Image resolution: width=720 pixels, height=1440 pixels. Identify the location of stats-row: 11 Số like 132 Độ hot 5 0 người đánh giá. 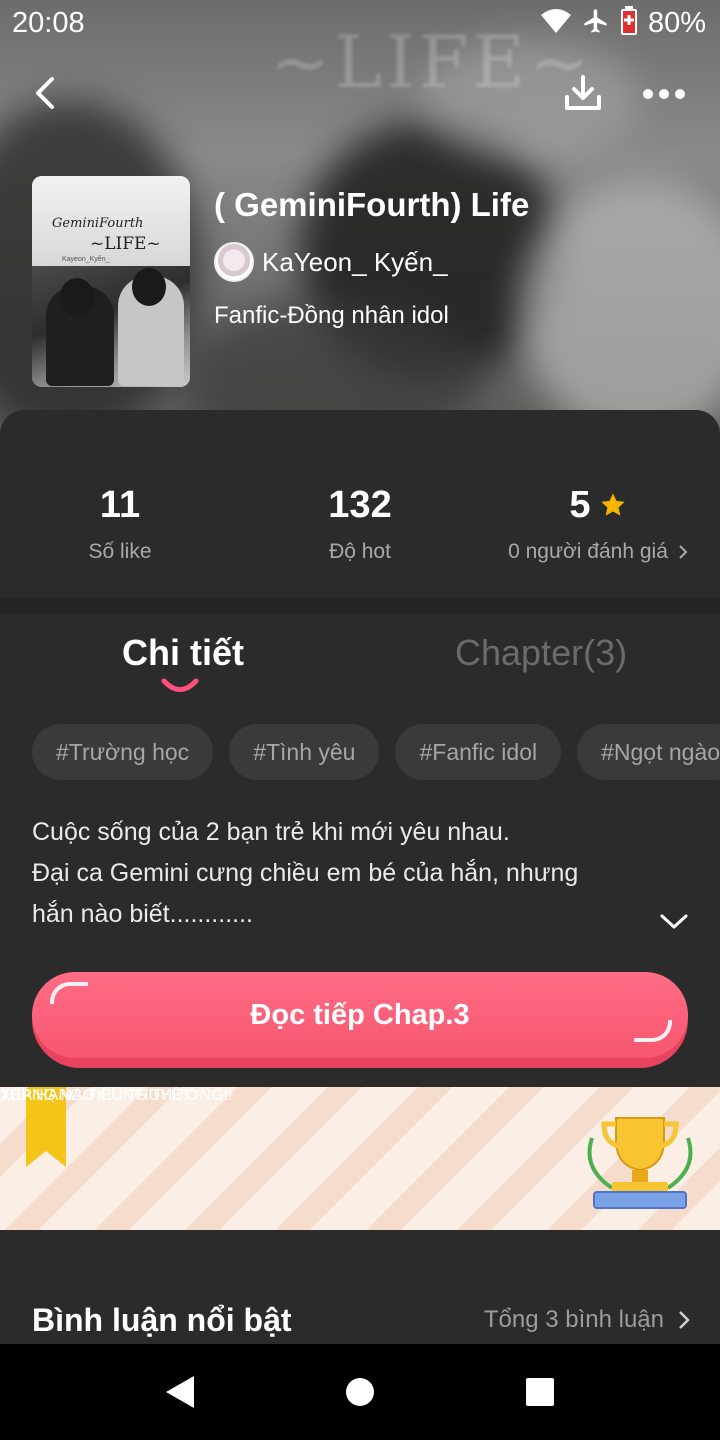
(360, 532).